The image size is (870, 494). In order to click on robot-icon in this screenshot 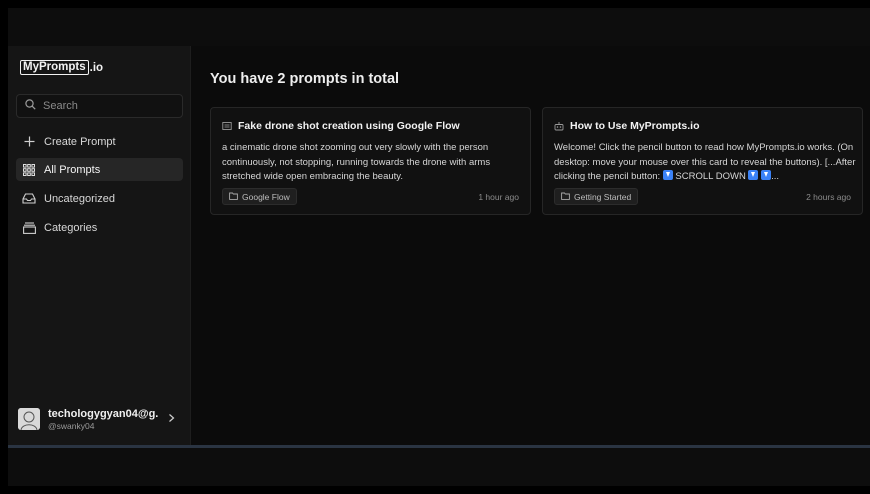, I will do `click(559, 126)`.